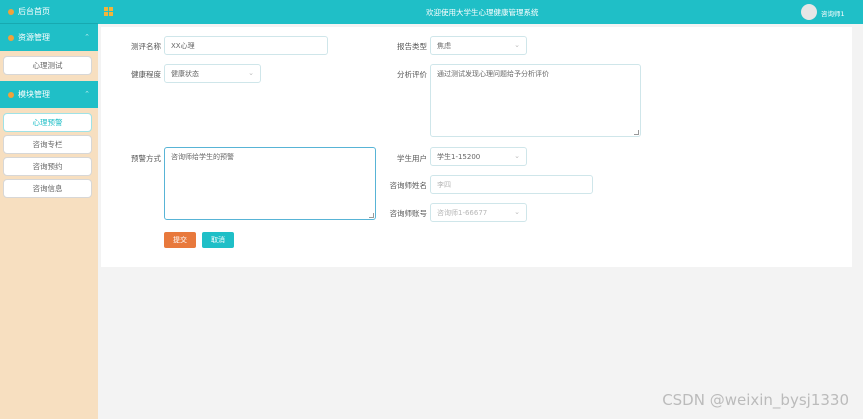  I want to click on sidebar-home: 后台首页, so click(49, 12).